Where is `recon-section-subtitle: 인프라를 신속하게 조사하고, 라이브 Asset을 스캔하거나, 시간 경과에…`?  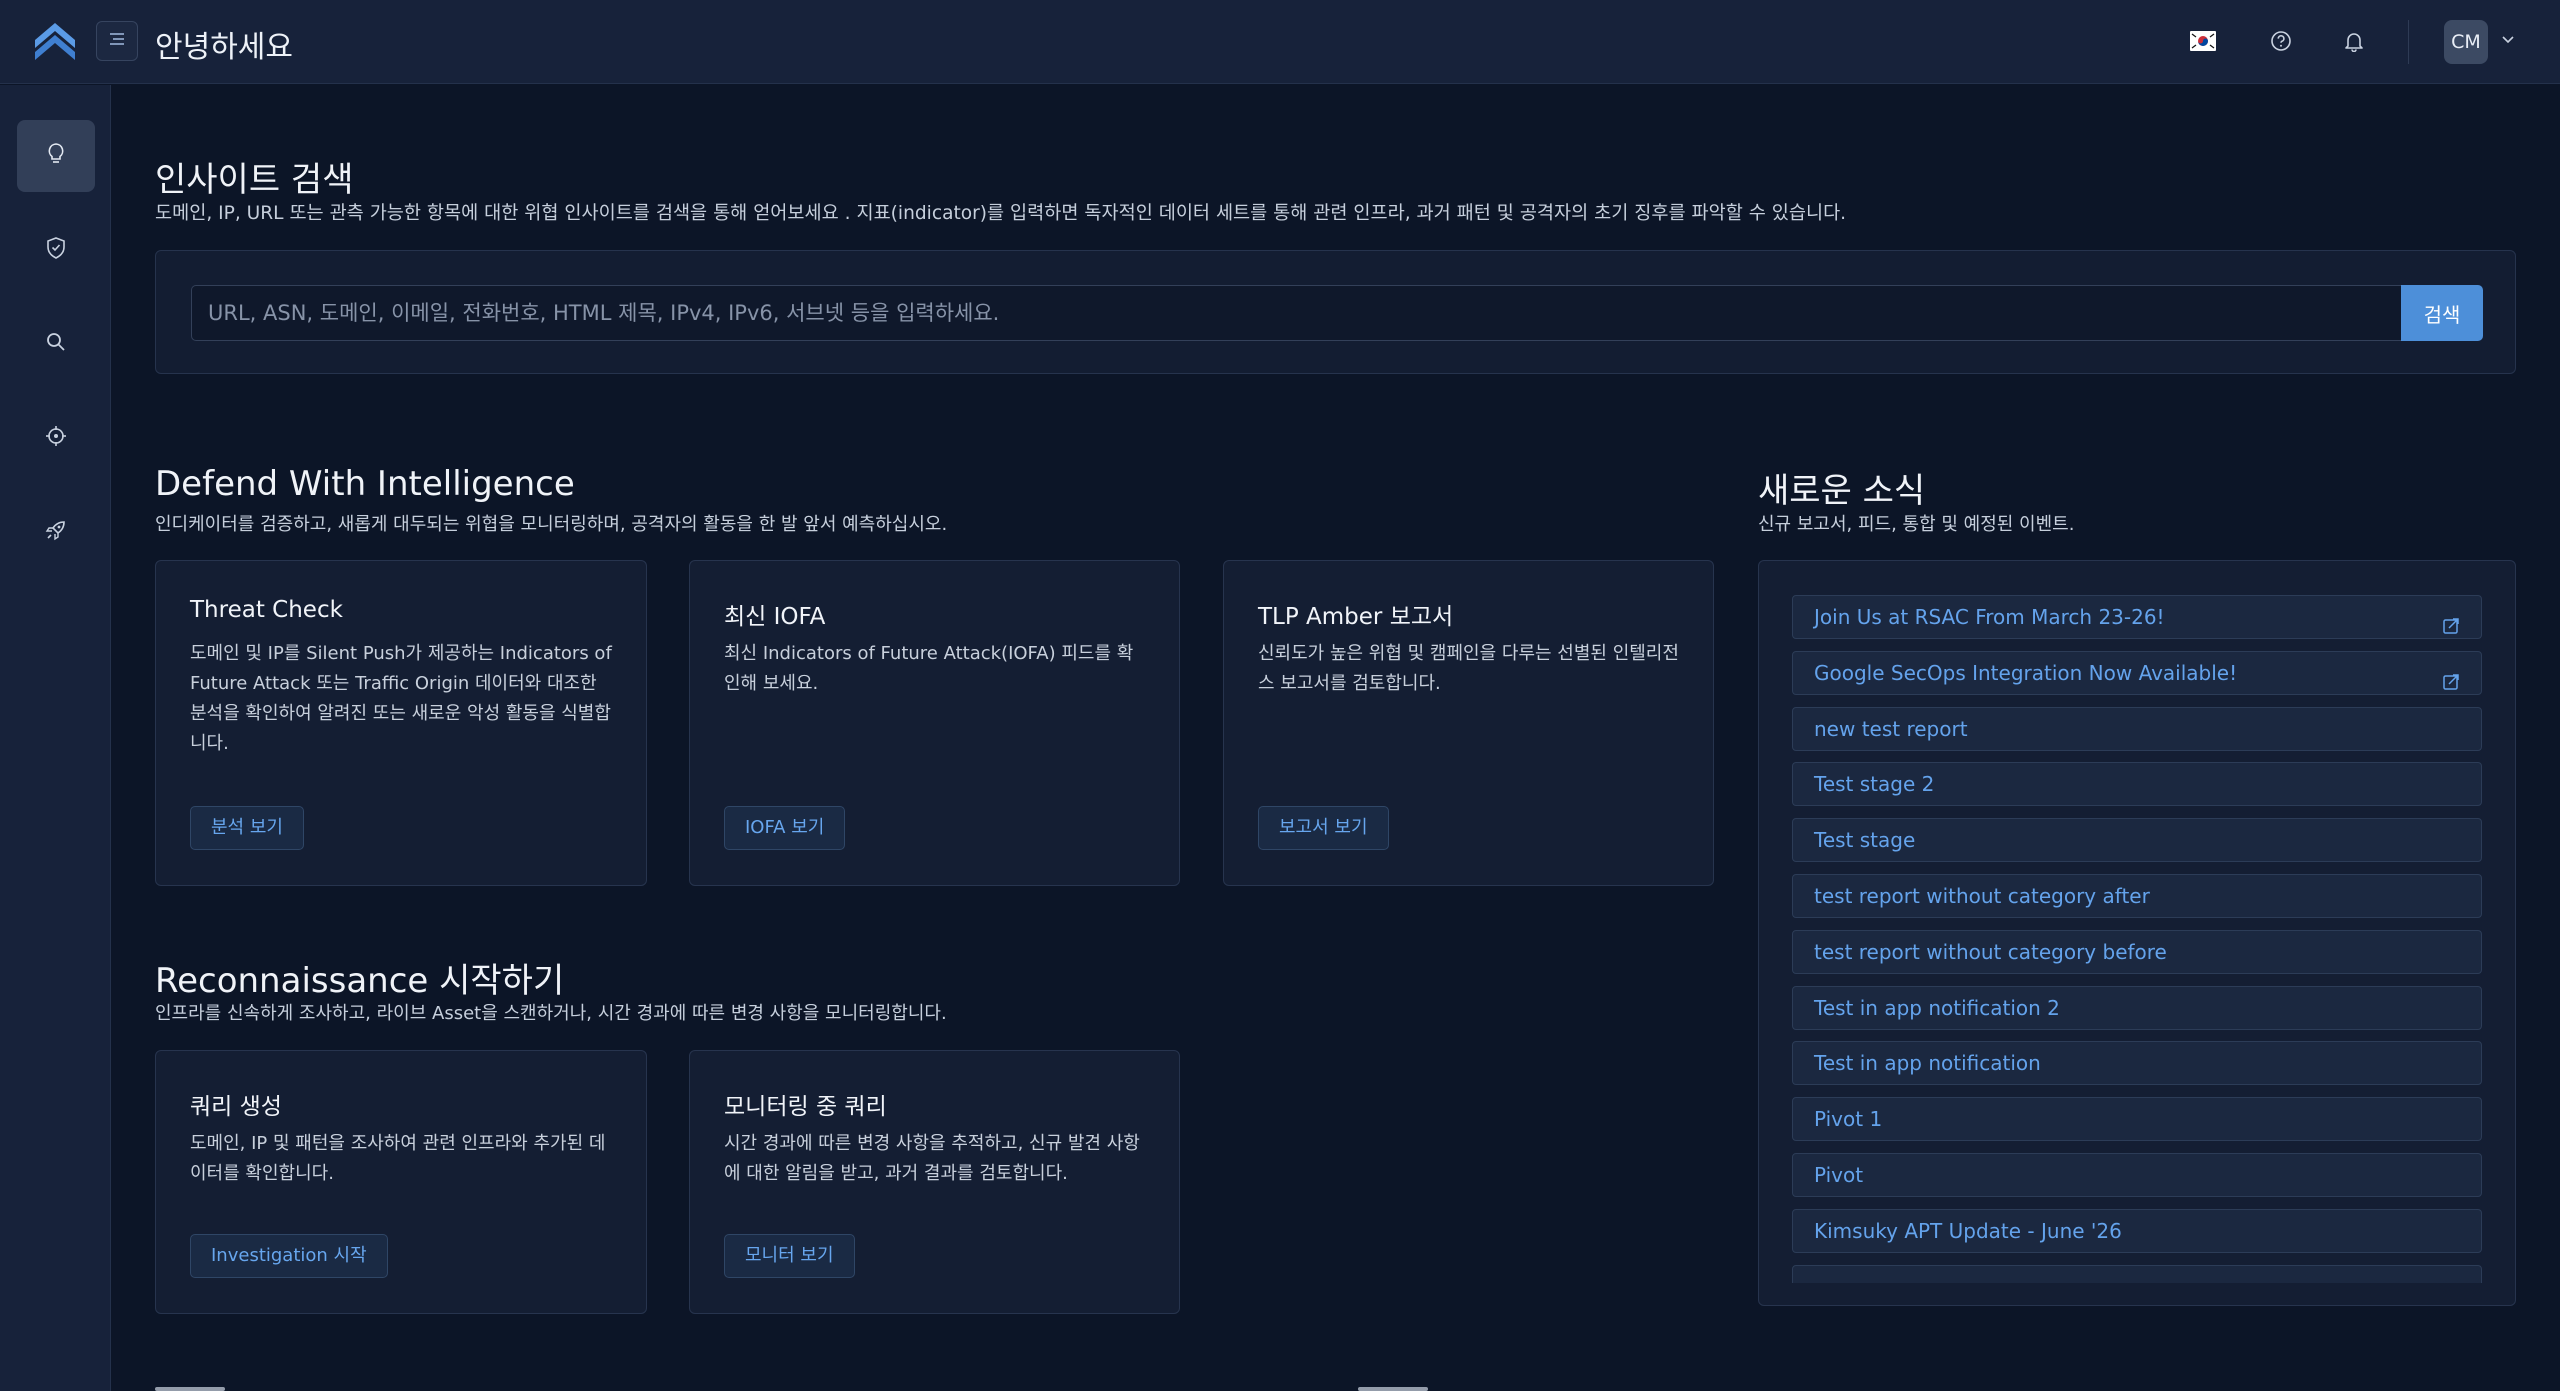
recon-section-subtitle: 인프라를 신속하게 조사하고, 라이브 Asset을 스캔하거나, 시간 경과에… is located at coordinates (551, 1013).